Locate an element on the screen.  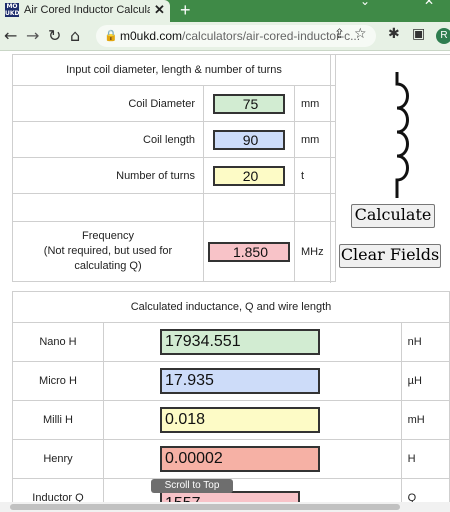
frequency-input: 1.850 is located at coordinates (249, 251).